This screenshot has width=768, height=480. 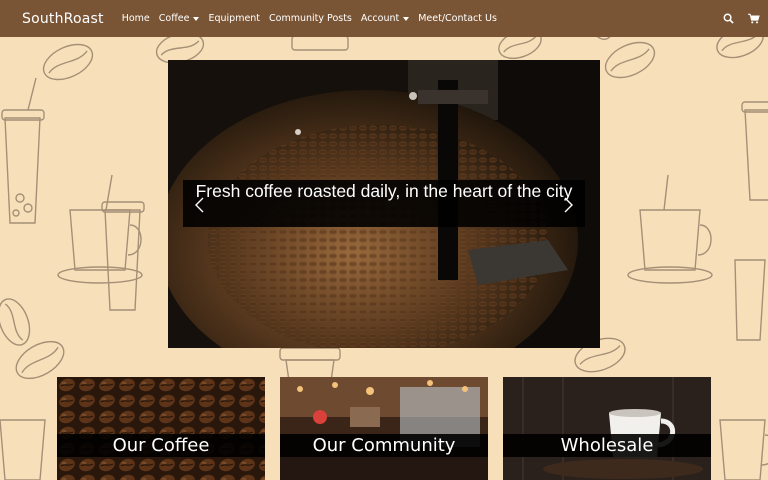 What do you see at coordinates (728, 18) in the screenshot?
I see `search-icon` at bounding box center [728, 18].